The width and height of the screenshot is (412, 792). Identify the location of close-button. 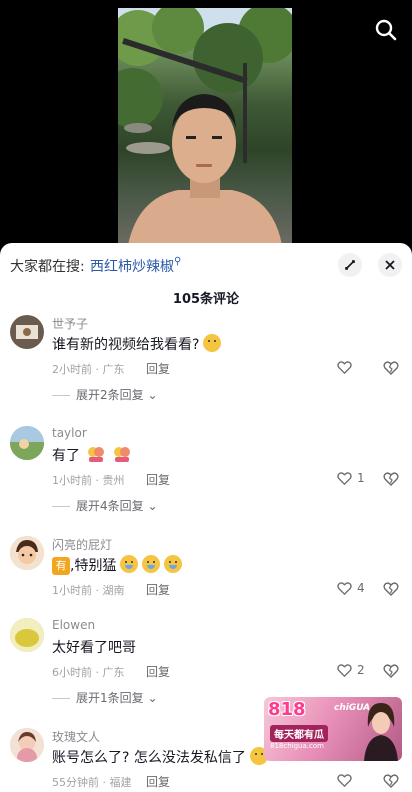
(390, 265).